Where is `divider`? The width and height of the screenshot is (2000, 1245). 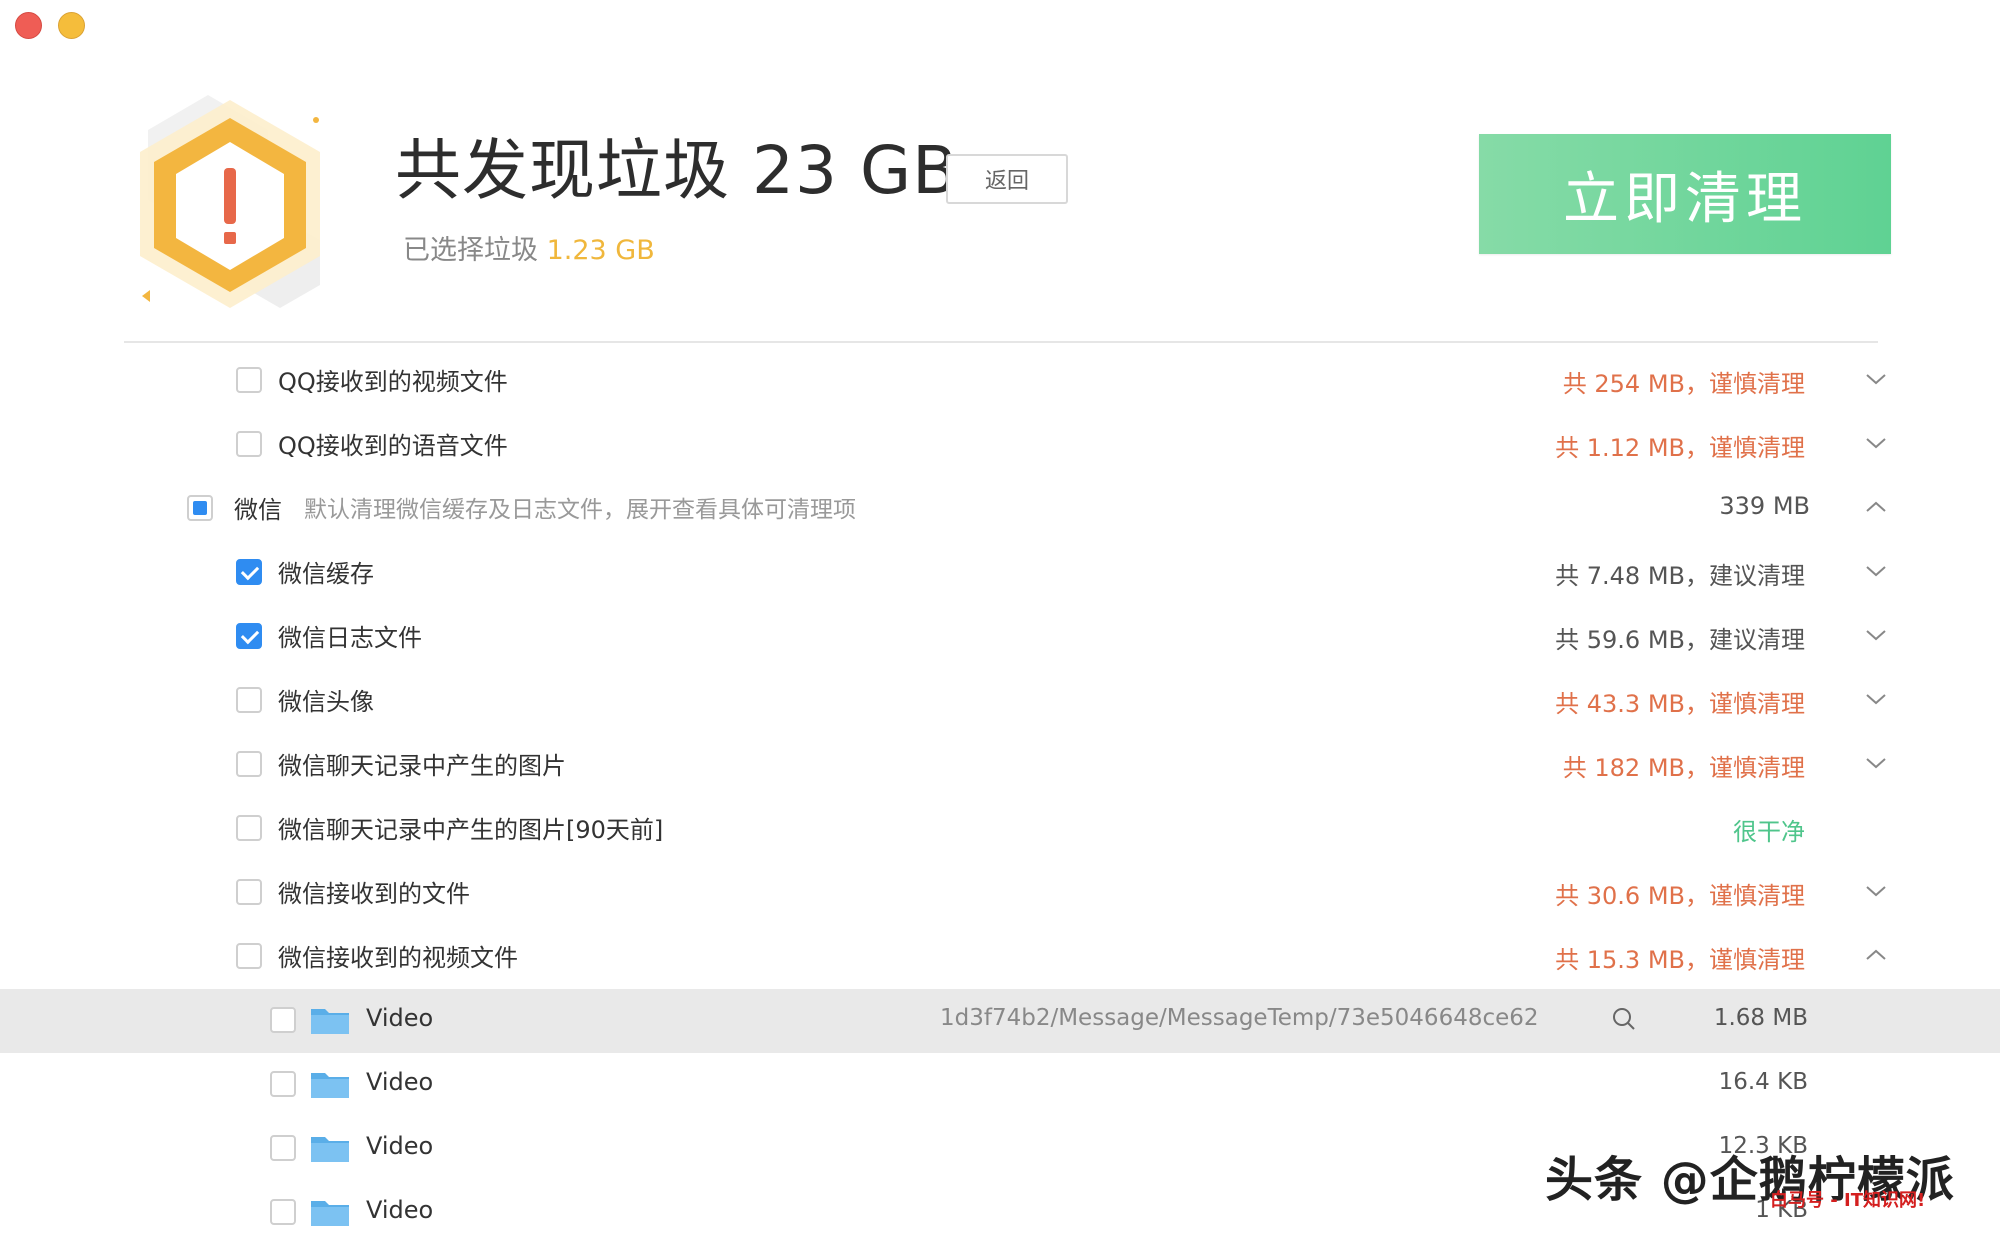
divider is located at coordinates (1001, 342).